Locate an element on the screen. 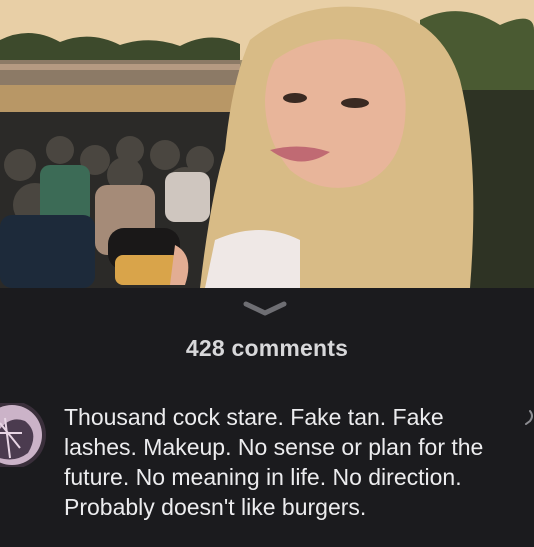 The height and width of the screenshot is (547, 534). avatar is located at coordinates (23, 435).